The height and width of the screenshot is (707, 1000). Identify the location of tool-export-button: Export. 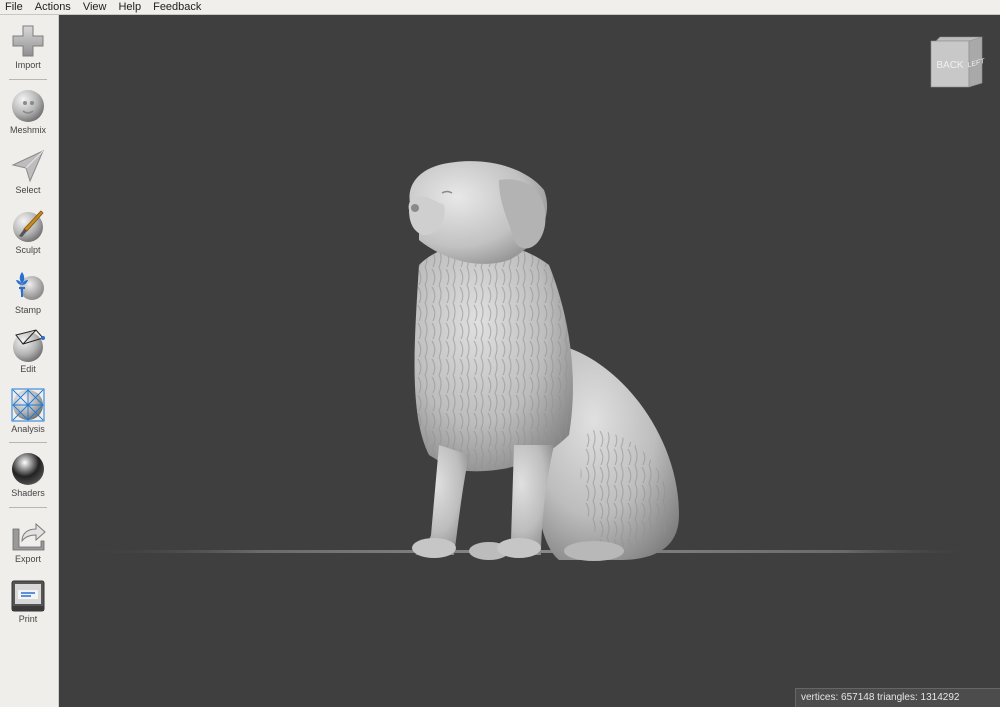
(28, 541).